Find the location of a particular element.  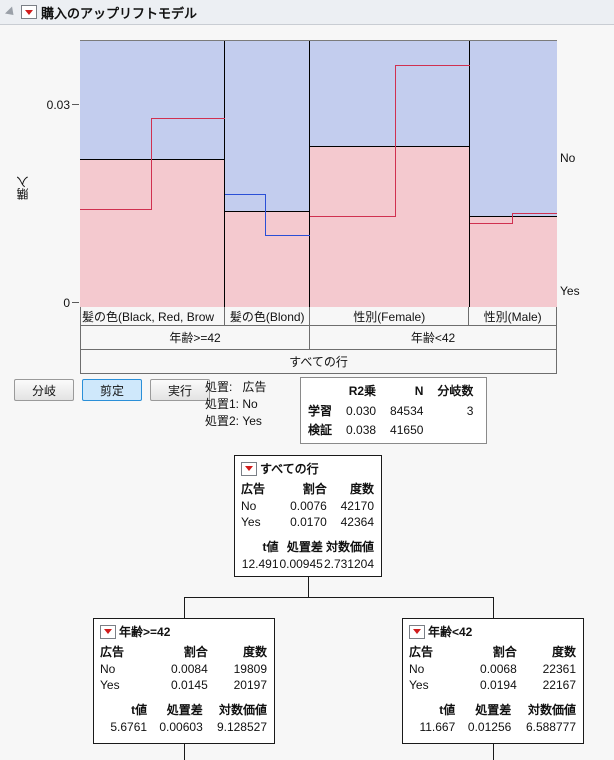

tree-connector-left-child-stem is located at coordinates (184, 752).